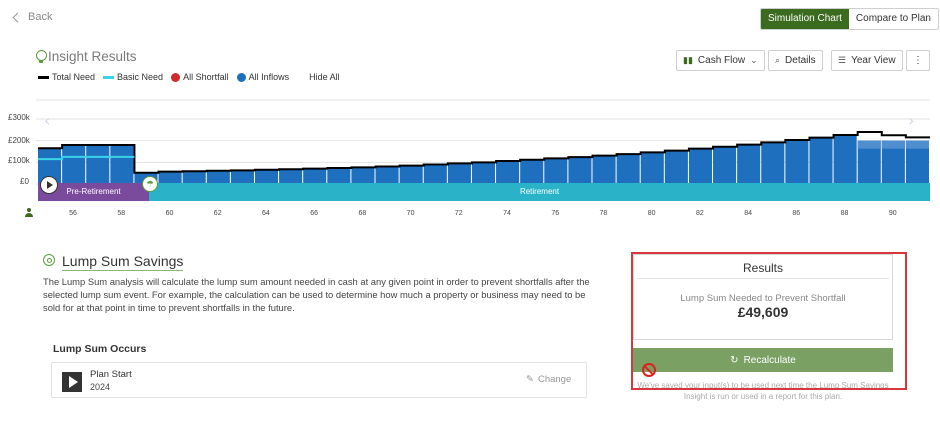  I want to click on back-label: Back, so click(40, 17).